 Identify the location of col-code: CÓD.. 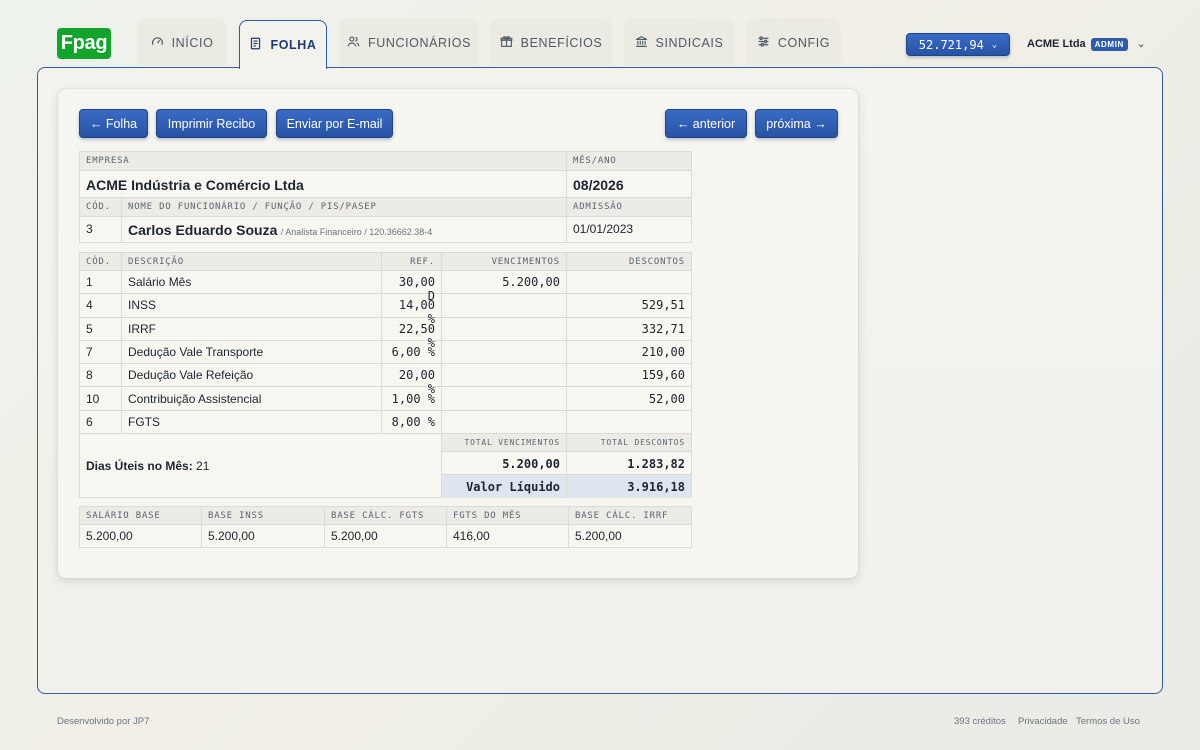
(101, 262).